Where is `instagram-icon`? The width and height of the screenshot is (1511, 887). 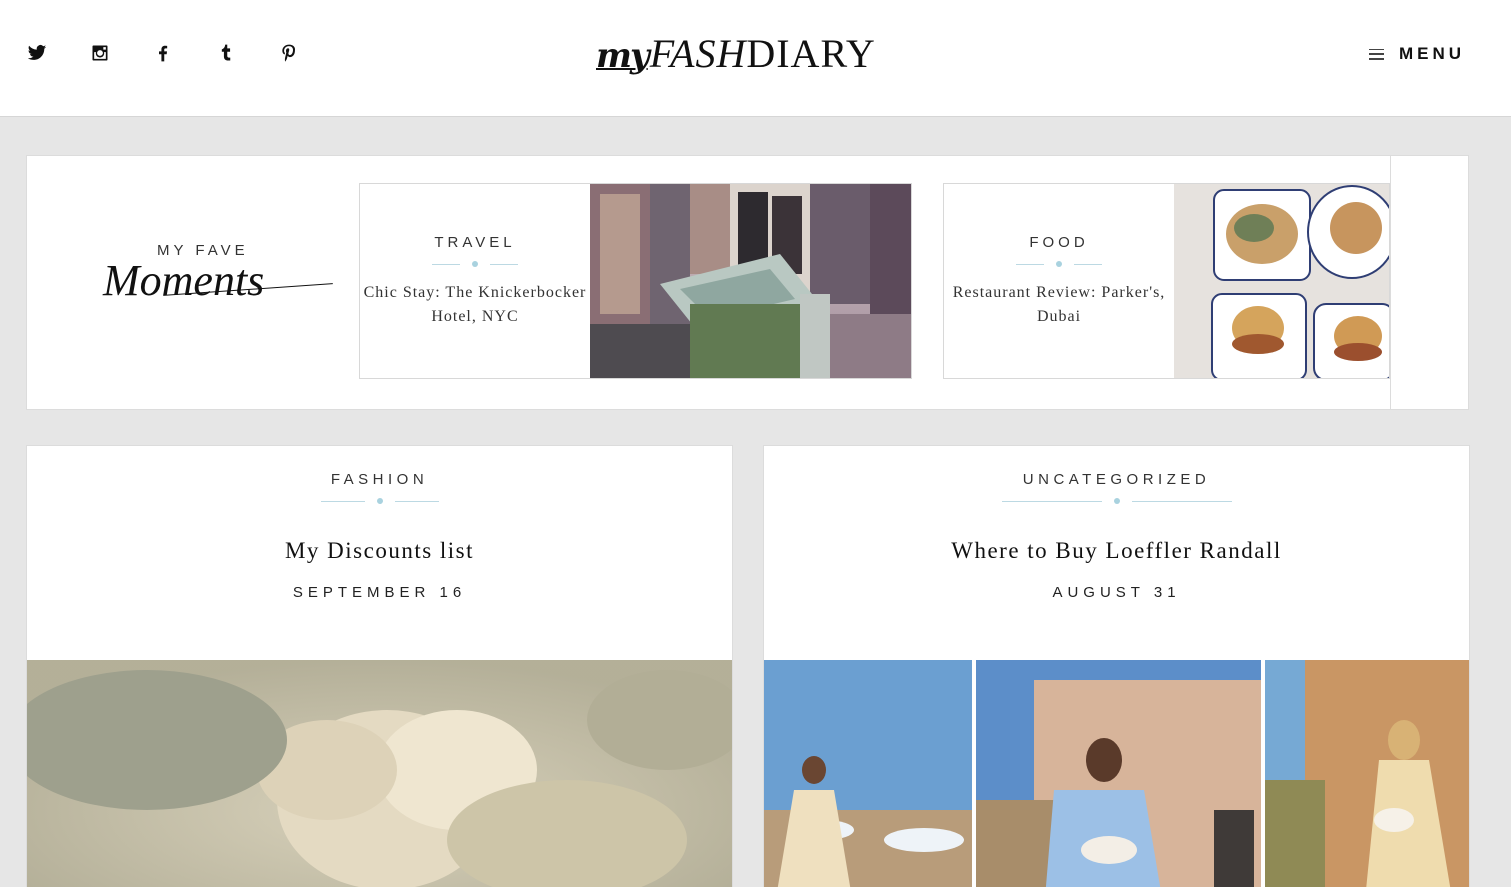
instagram-icon is located at coordinates (100, 53).